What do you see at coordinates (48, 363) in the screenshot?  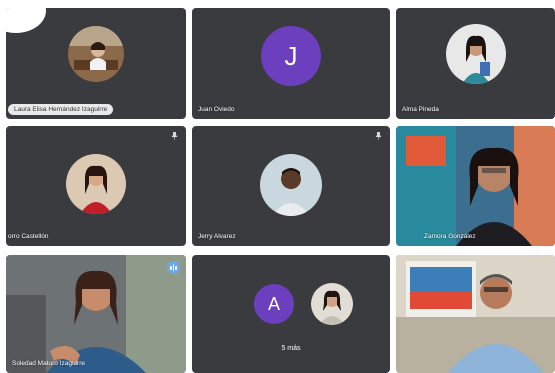 I see `participant-name: Soledad Maturo Izaguirre` at bounding box center [48, 363].